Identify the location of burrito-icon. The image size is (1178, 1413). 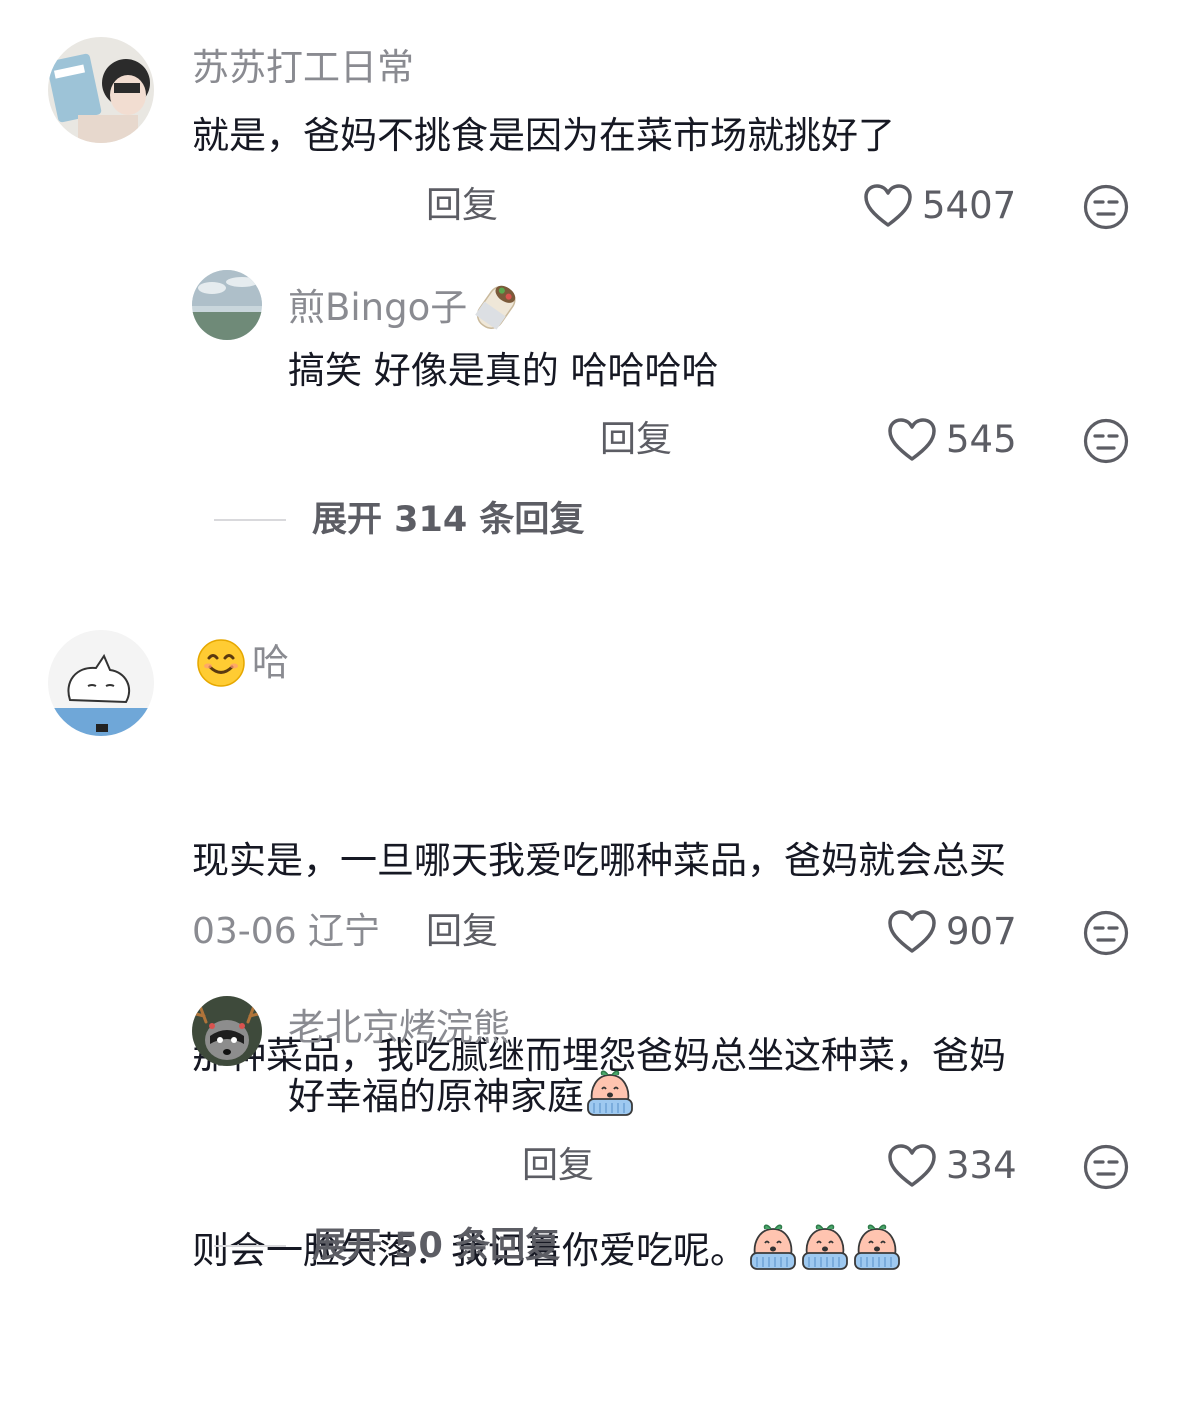
(495, 307).